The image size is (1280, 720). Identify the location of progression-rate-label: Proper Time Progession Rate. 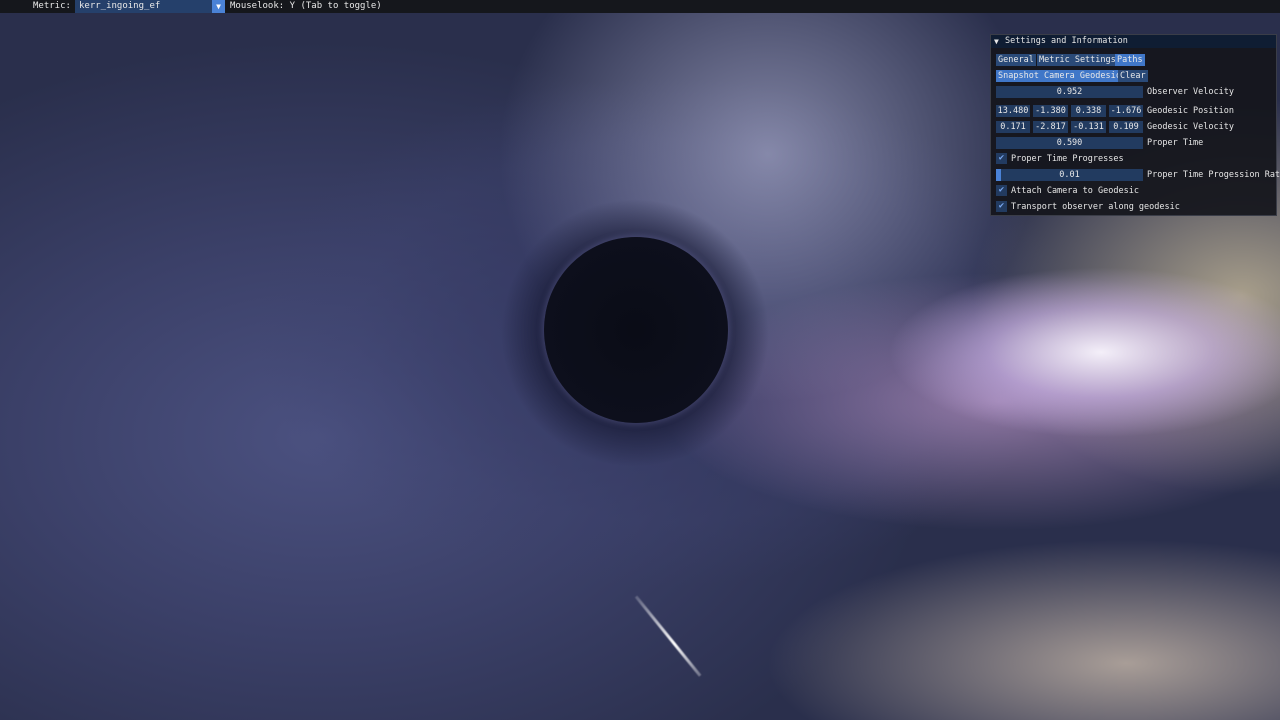
(1213, 175).